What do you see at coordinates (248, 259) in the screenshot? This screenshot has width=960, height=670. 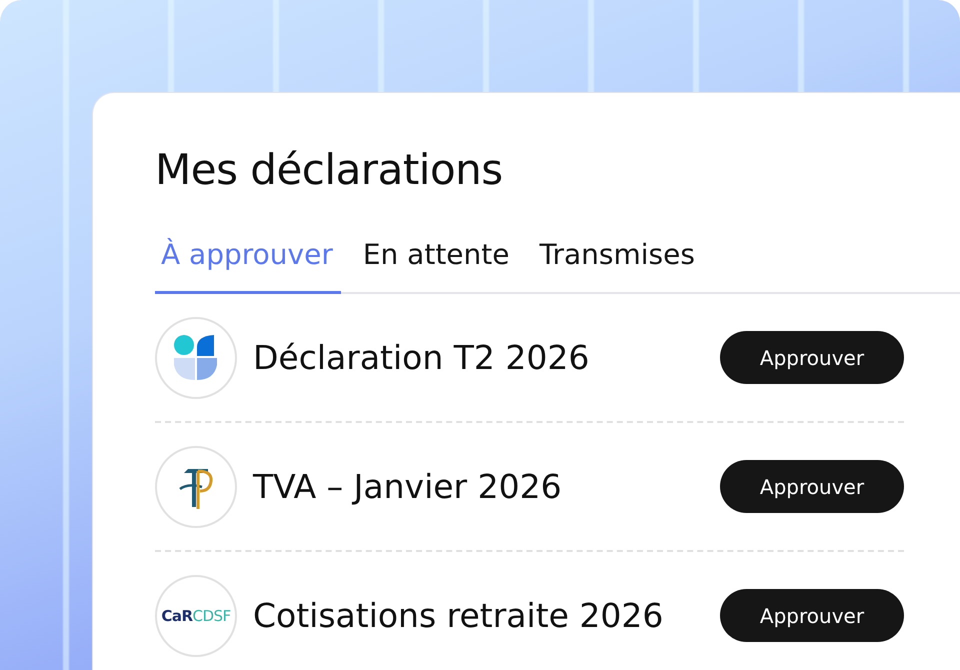 I see `tab: À approuver` at bounding box center [248, 259].